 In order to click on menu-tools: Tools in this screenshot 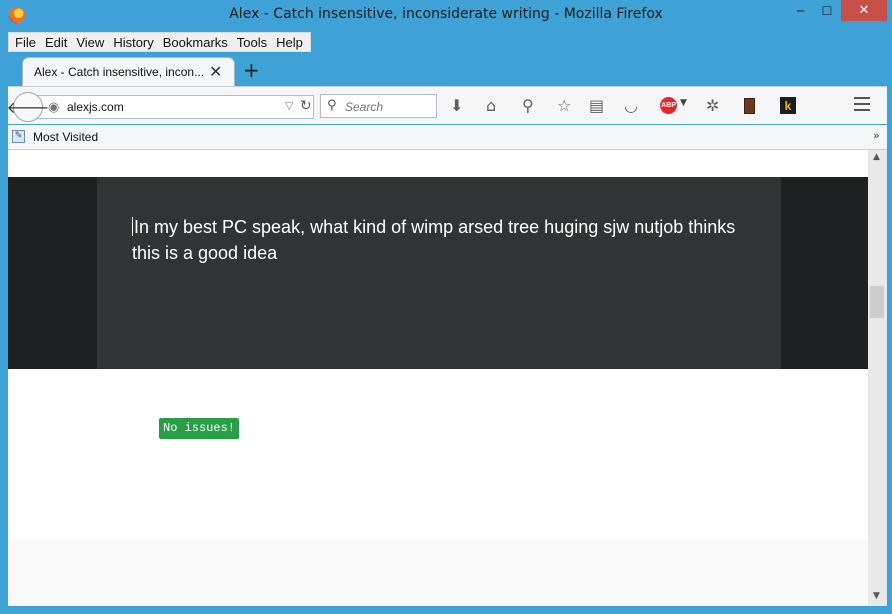, I will do `click(252, 42)`.